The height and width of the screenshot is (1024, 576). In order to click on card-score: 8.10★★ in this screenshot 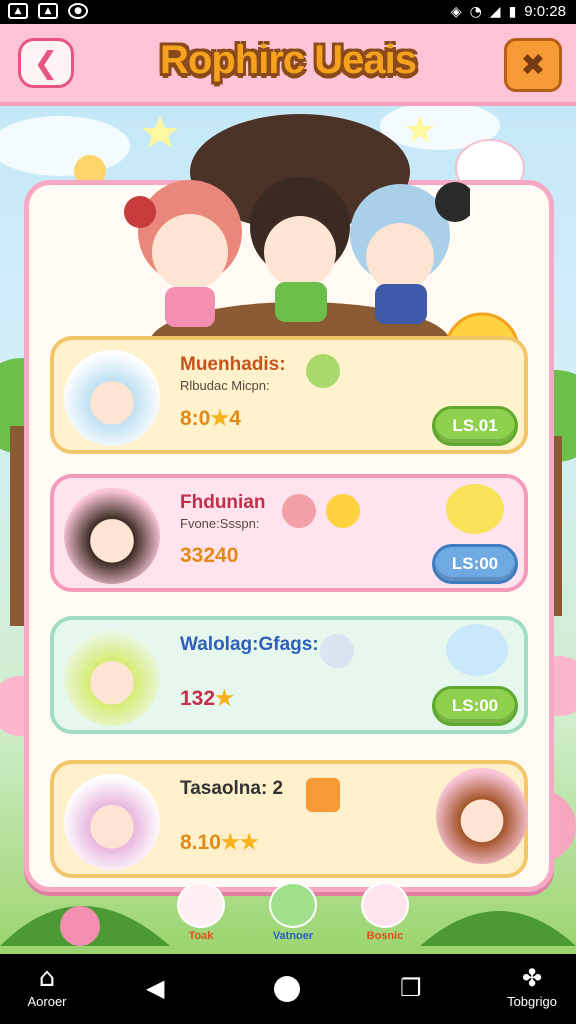, I will do `click(219, 842)`.